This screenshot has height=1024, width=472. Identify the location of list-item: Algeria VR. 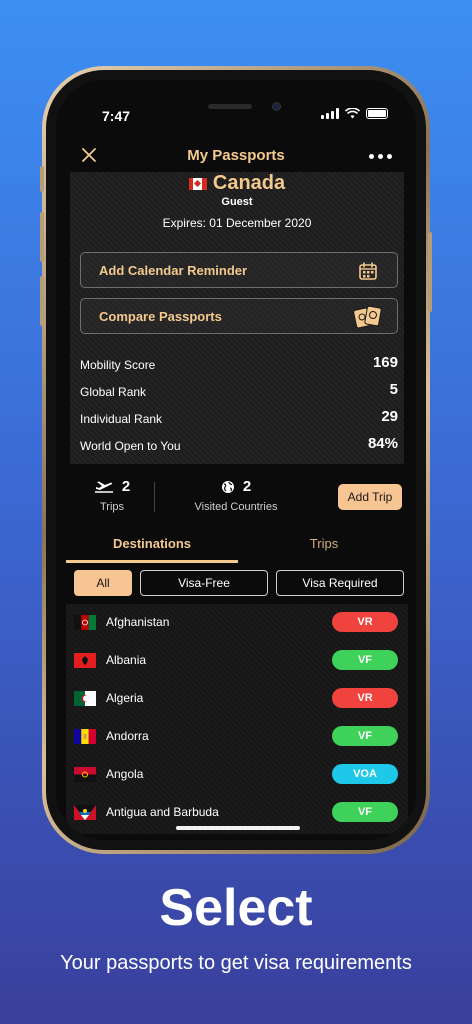
(237, 699).